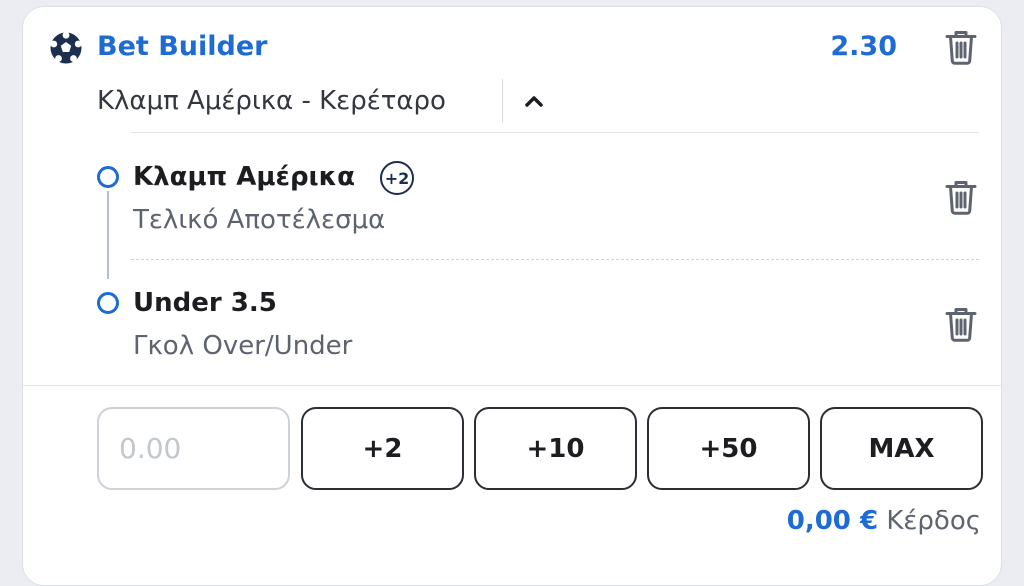  I want to click on leg-divider, so click(555, 259).